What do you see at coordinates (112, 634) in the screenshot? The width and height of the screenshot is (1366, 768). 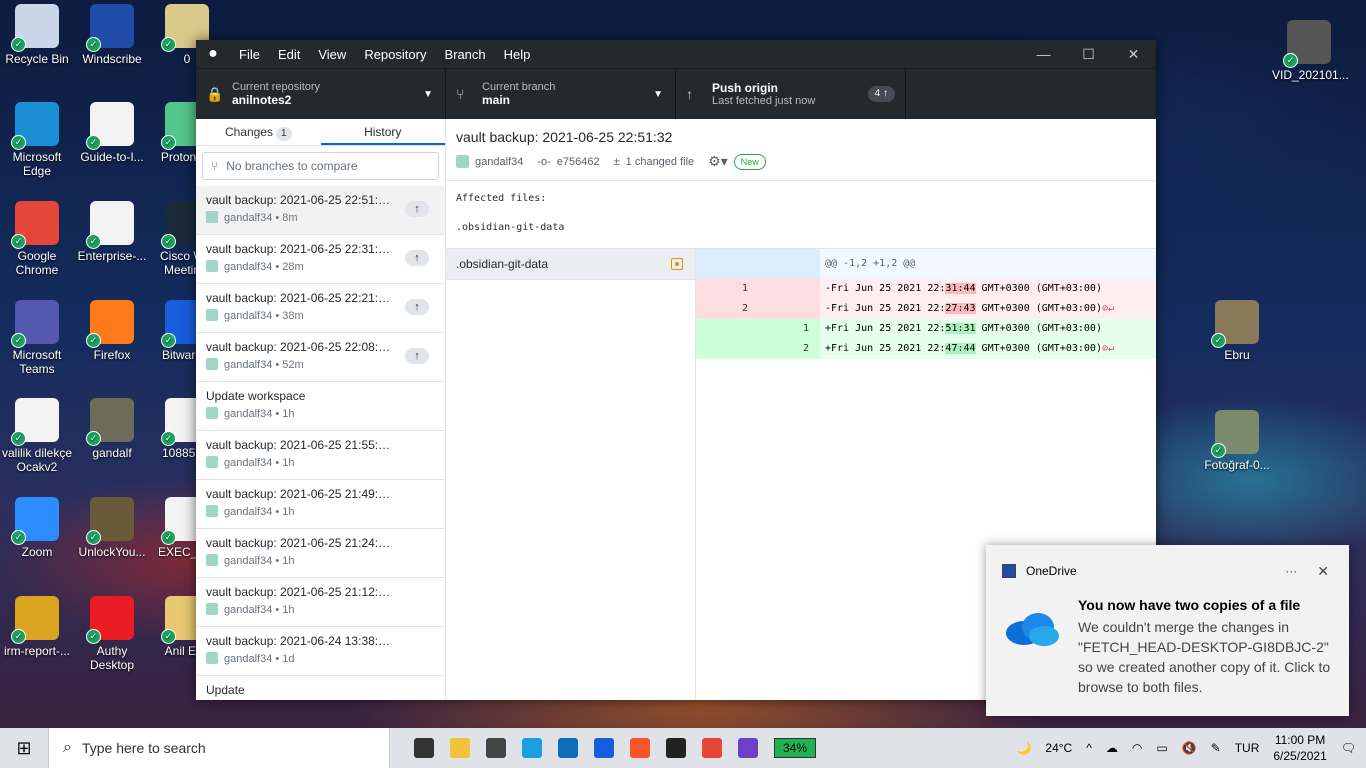 I see `desktop-icon: ✓ Authy Desktop` at bounding box center [112, 634].